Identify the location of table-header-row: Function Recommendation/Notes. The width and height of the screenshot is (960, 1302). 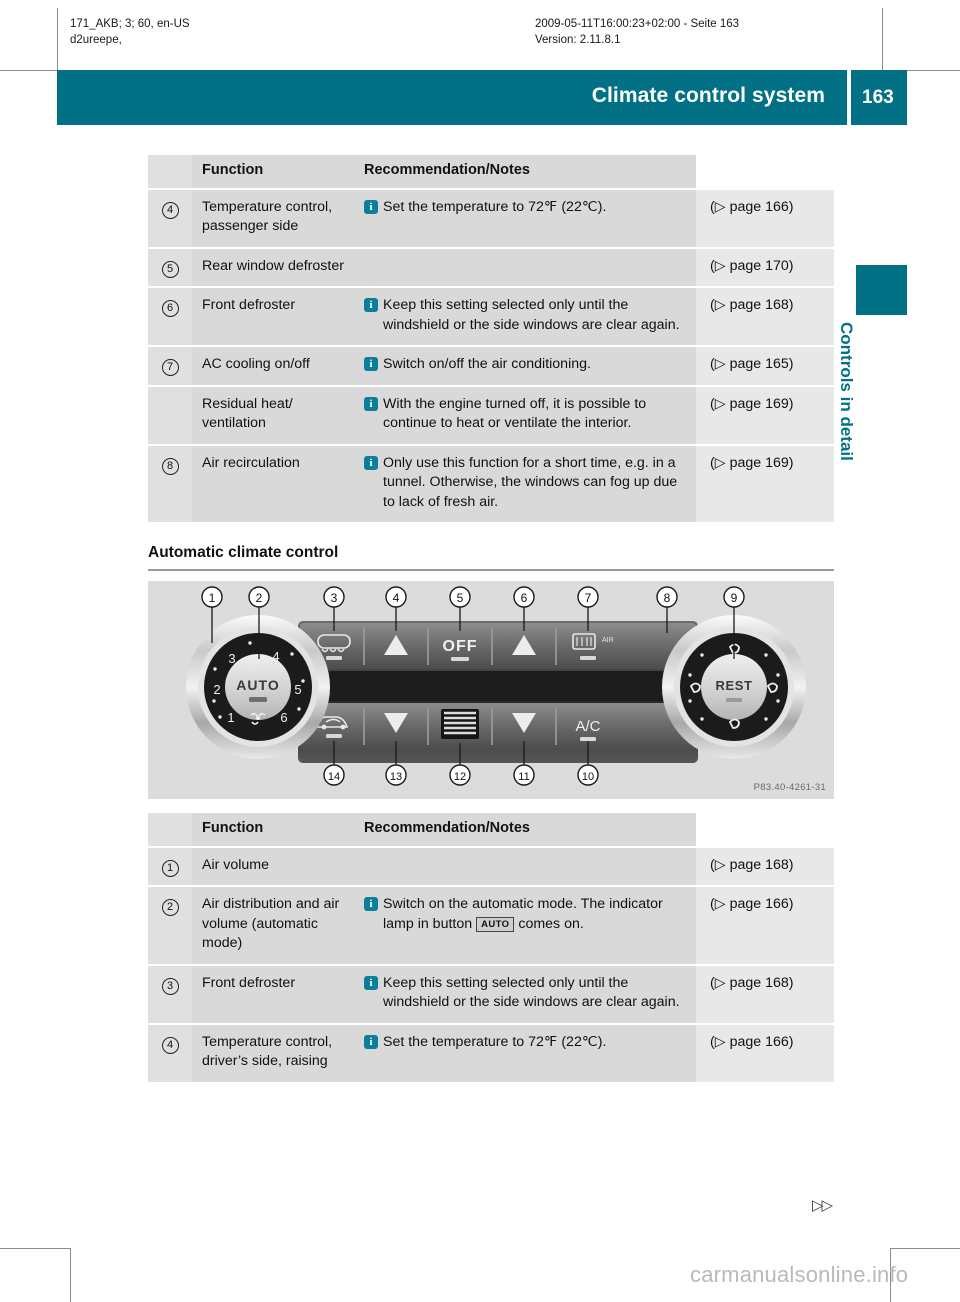
(491, 830).